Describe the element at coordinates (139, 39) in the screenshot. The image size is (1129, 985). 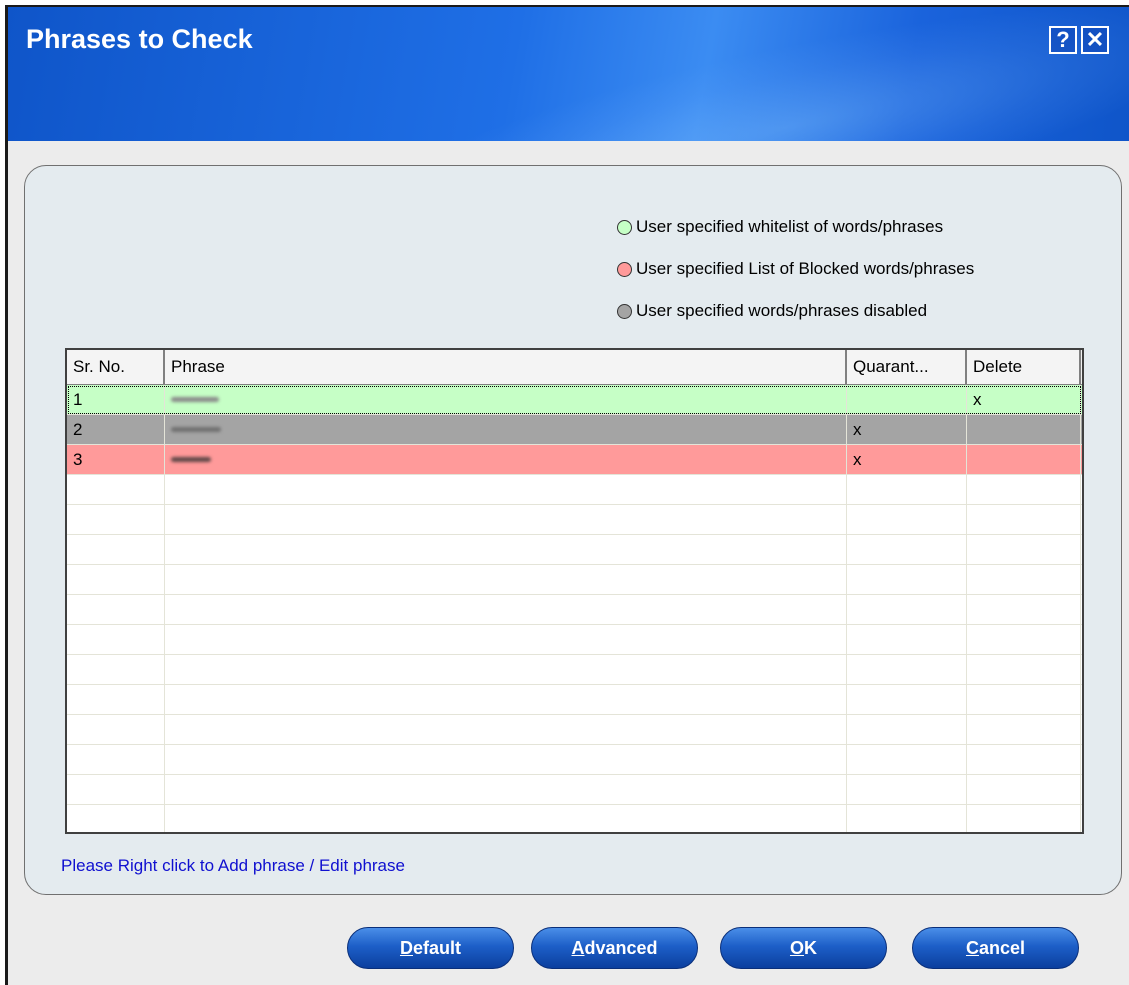
I see `dialog-title: Phrases to Check` at that location.